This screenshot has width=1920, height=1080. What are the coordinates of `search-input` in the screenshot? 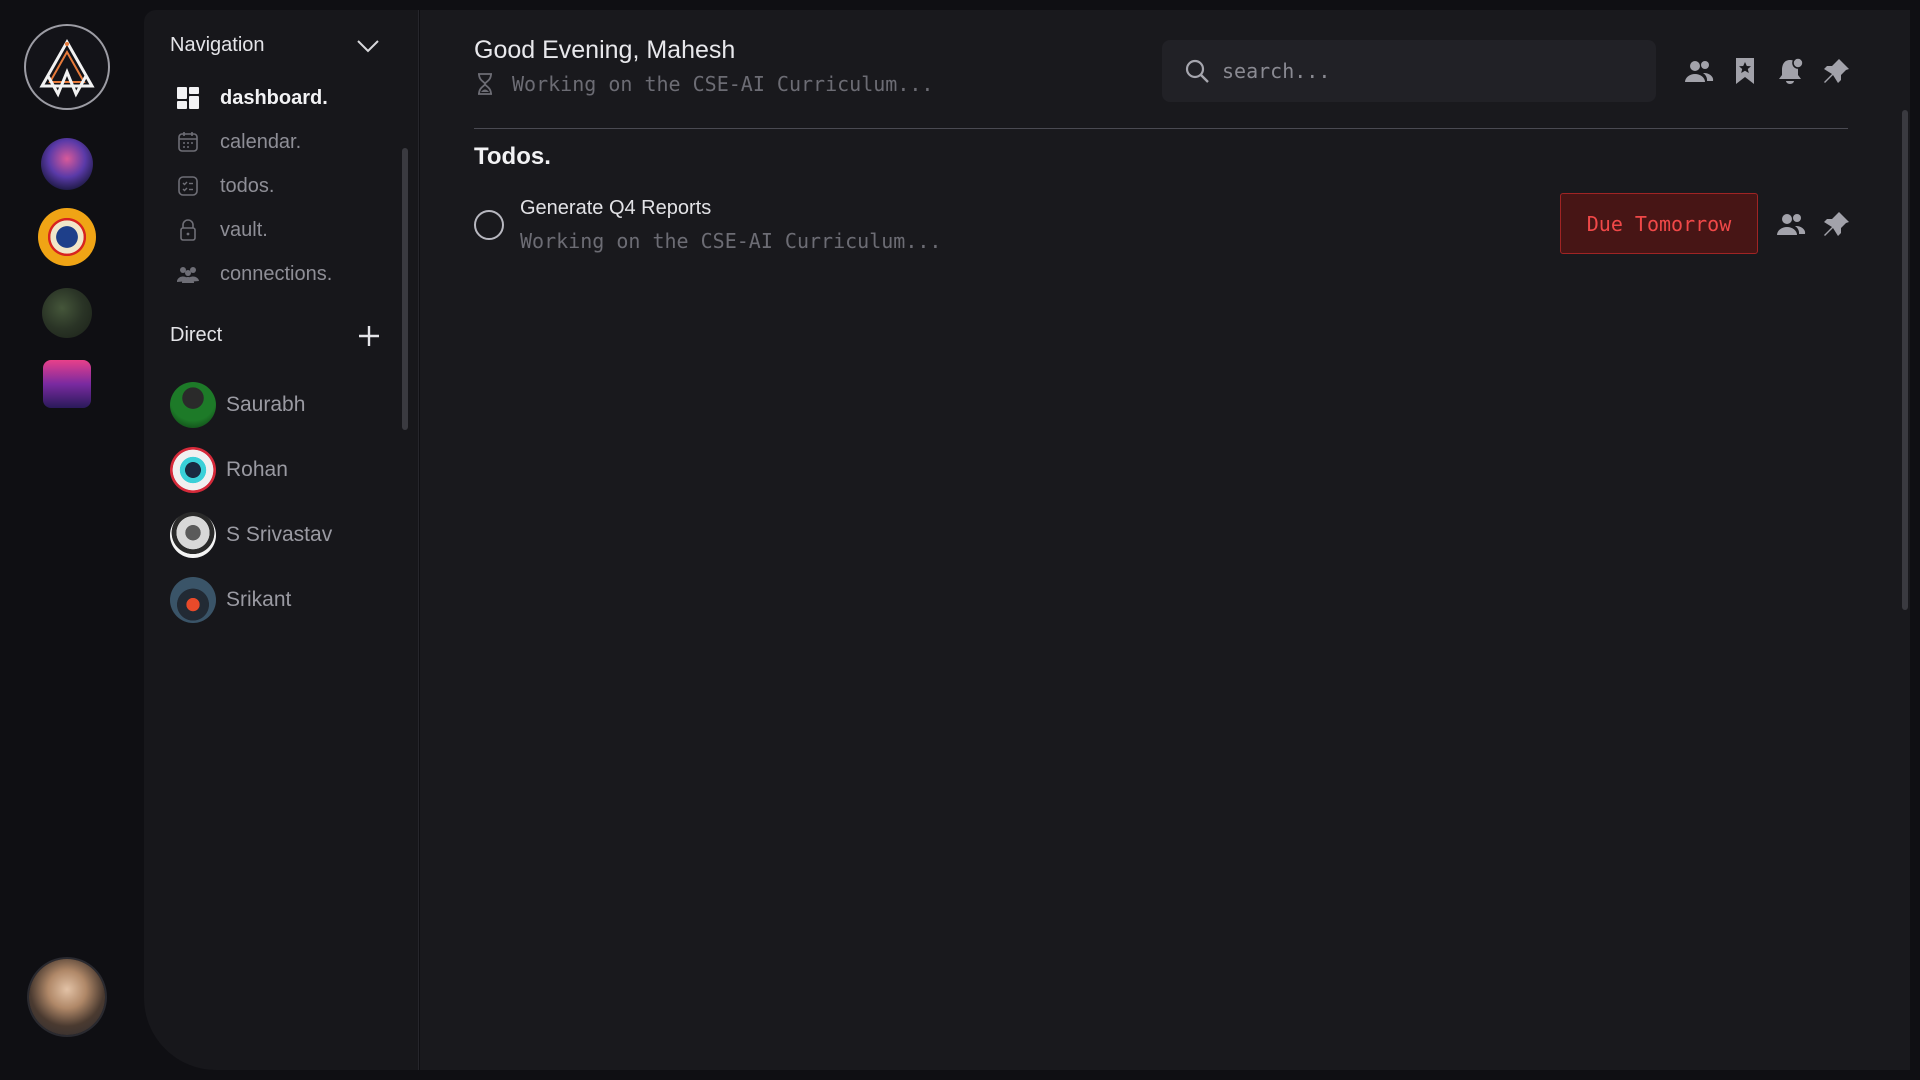 It's located at (1432, 71).